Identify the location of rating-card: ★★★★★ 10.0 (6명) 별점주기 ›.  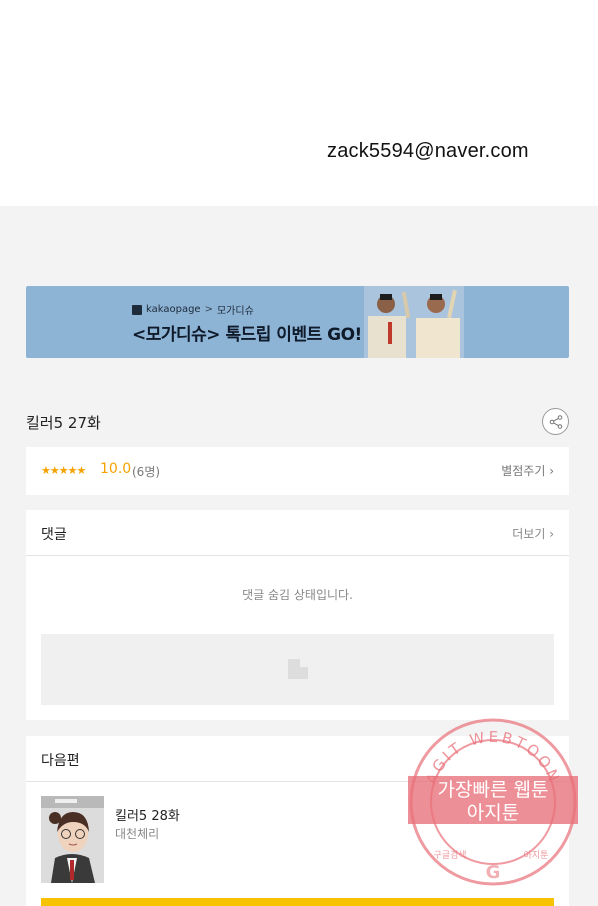
(297, 471).